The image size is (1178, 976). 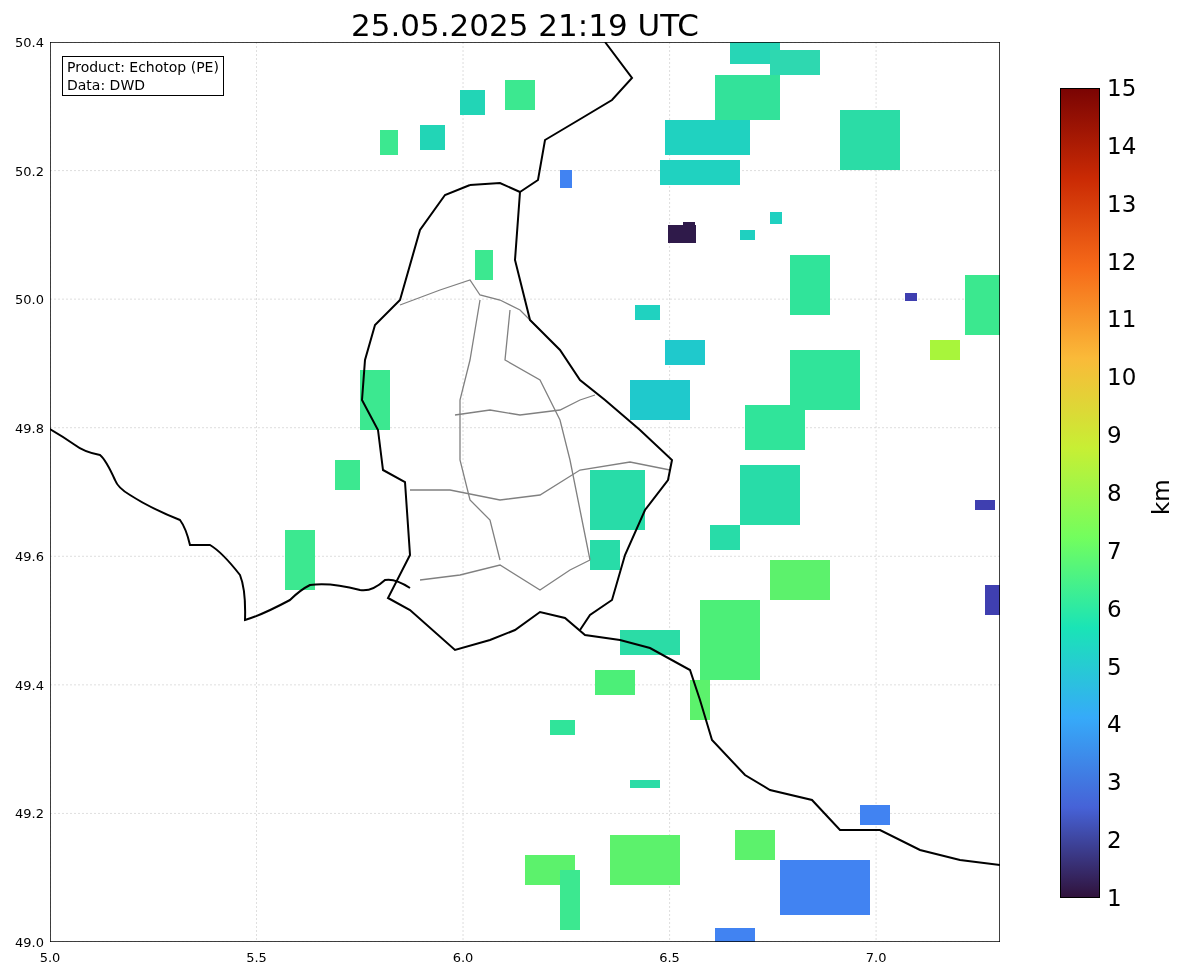 What do you see at coordinates (29, 43) in the screenshot?
I see `y-tick-label: 50.4` at bounding box center [29, 43].